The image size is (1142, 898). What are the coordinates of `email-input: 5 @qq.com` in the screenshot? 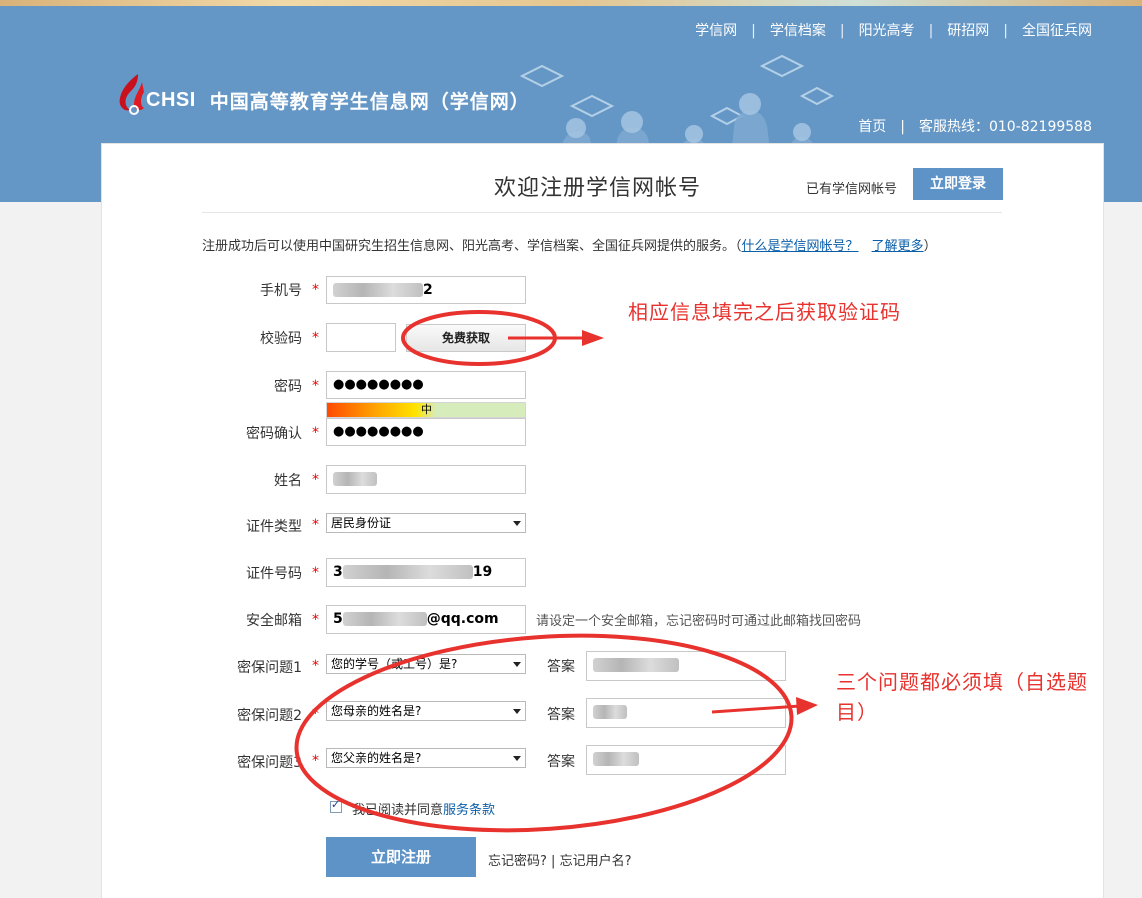 It's located at (426, 619).